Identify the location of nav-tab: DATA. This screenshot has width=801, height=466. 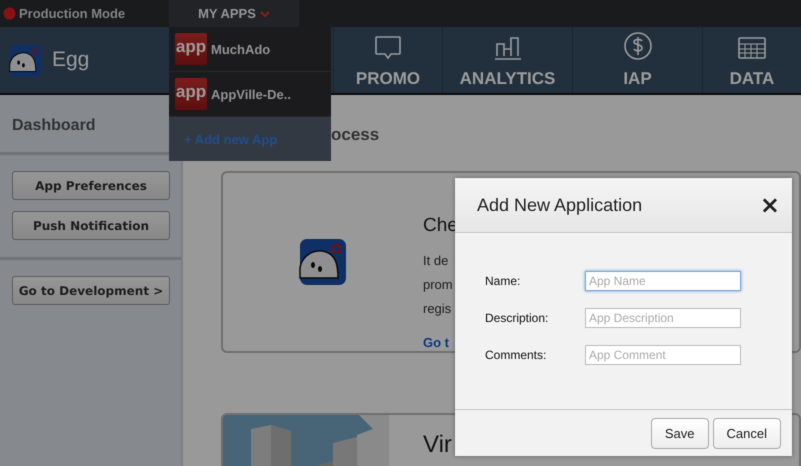
(751, 60).